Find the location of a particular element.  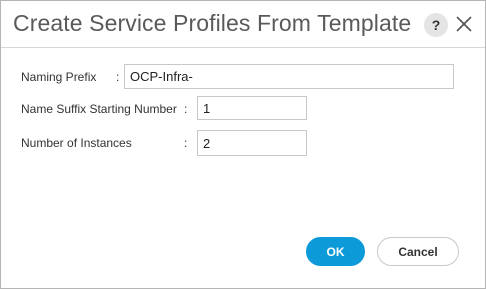

question-mark-icon: ? is located at coordinates (436, 25).